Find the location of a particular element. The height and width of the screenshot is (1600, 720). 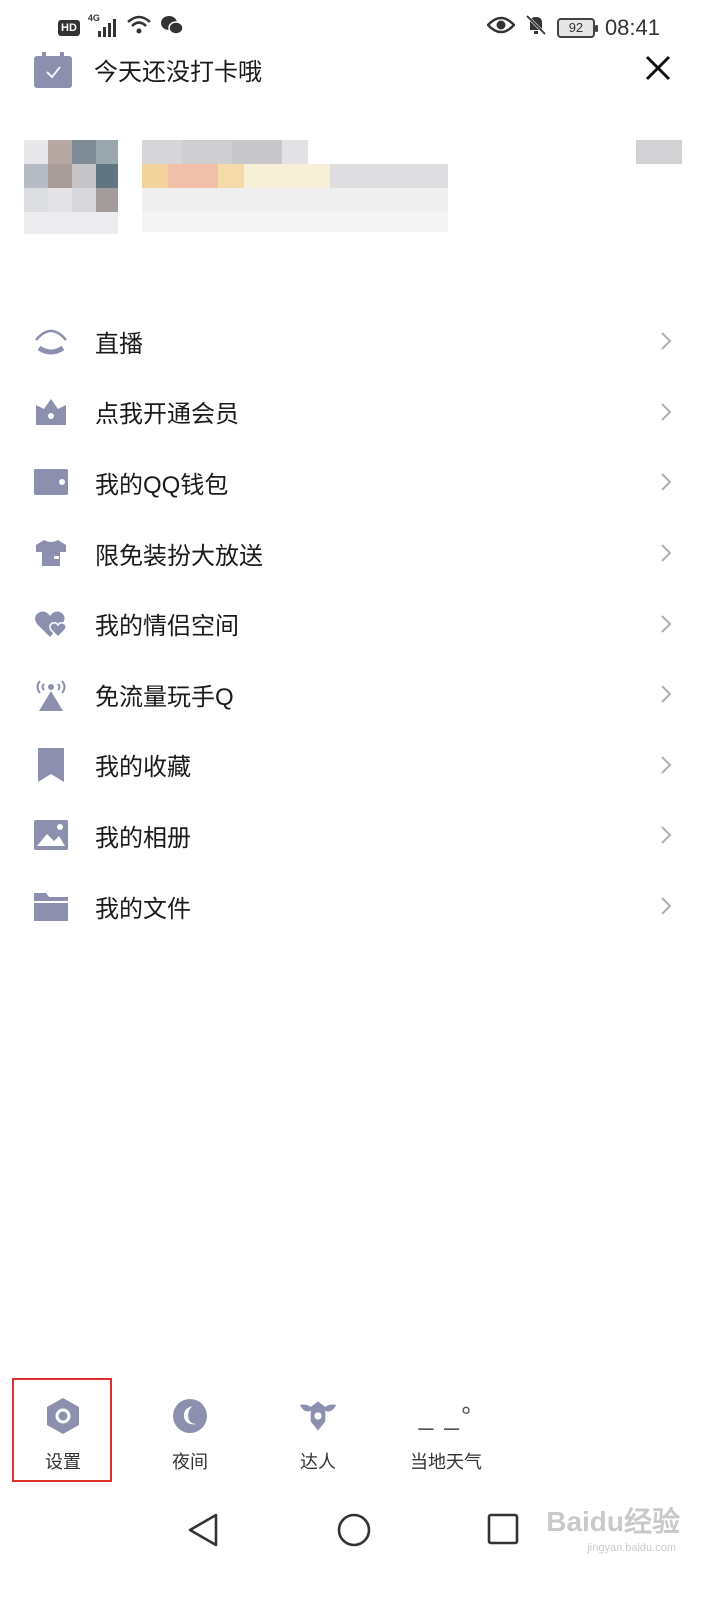

settings-icon is located at coordinates (63, 1416).